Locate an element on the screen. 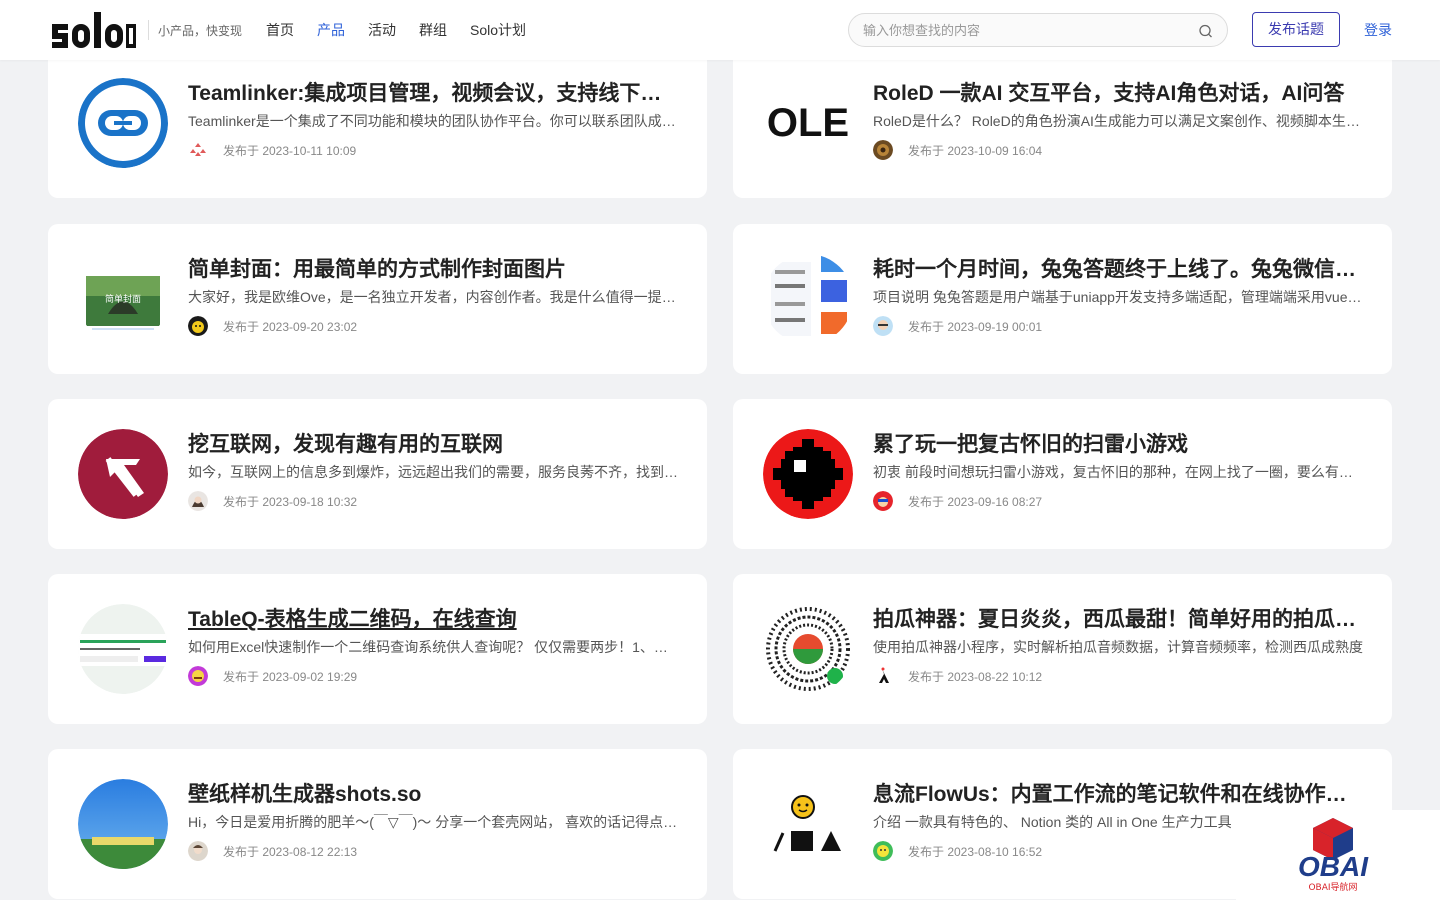  post-title: 简单封面：用最简单的方式制作封面图片 is located at coordinates (434, 270).